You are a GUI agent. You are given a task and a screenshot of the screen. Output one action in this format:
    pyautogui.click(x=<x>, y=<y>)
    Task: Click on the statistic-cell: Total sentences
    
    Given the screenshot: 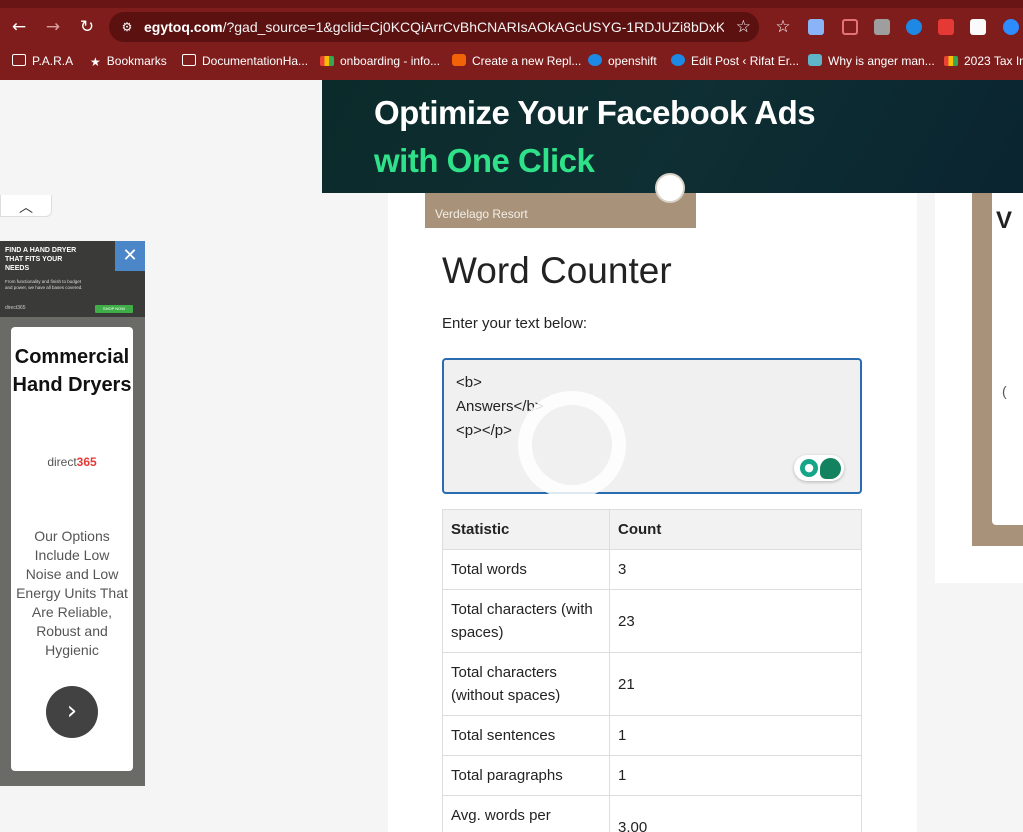 What is the action you would take?
    pyautogui.click(x=526, y=735)
    